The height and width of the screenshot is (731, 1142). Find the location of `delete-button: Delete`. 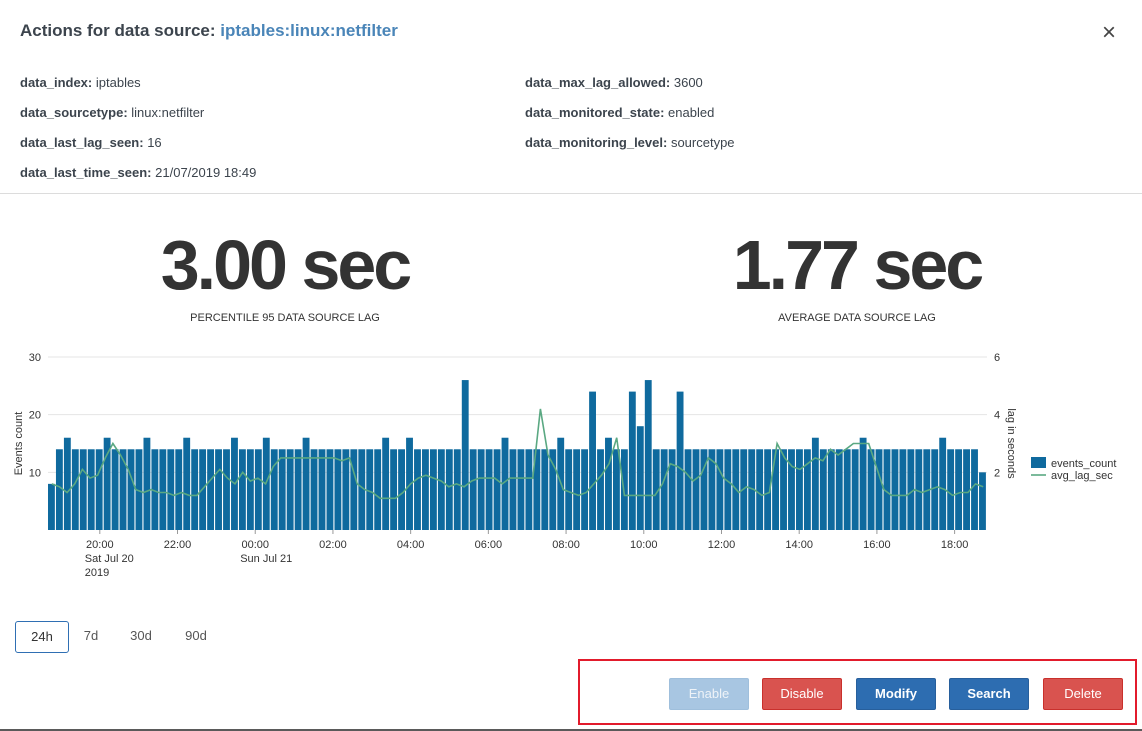

delete-button: Delete is located at coordinates (1083, 694).